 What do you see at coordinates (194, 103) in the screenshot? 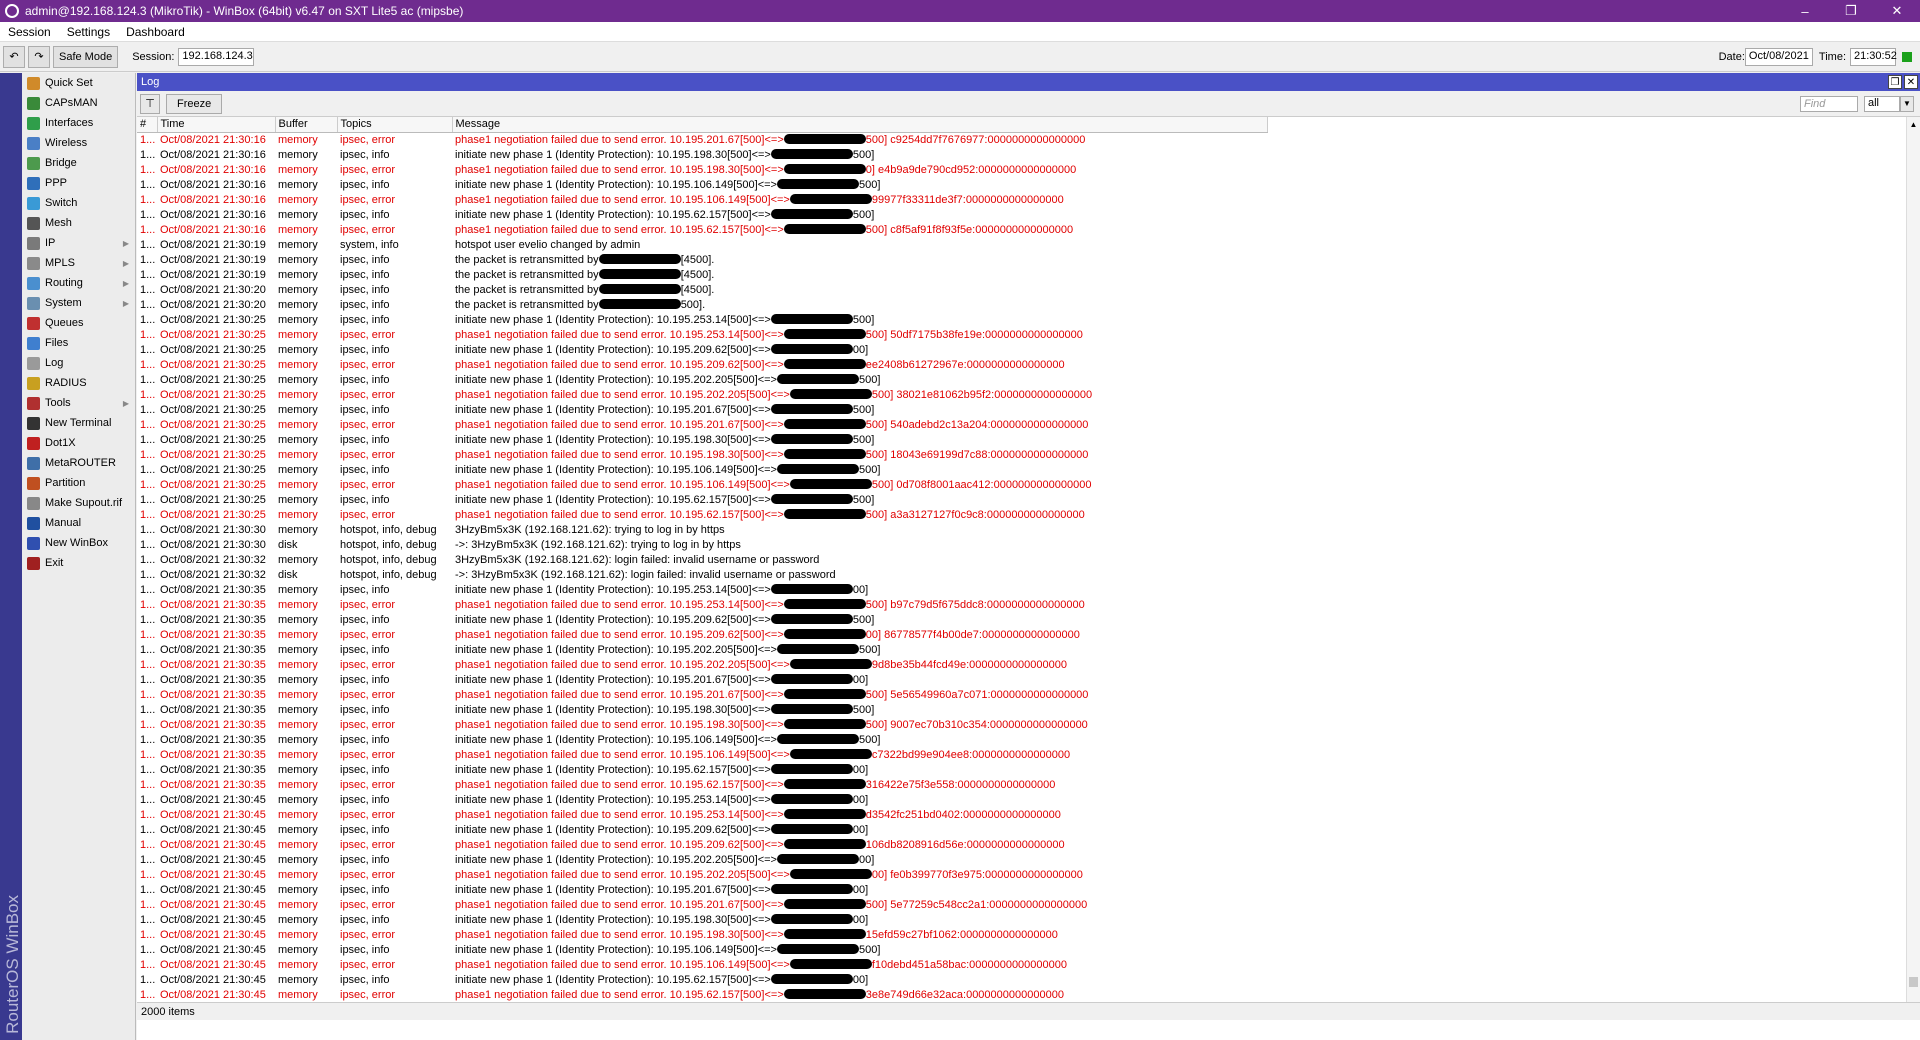
I see `freeze-button: Freeze` at bounding box center [194, 103].